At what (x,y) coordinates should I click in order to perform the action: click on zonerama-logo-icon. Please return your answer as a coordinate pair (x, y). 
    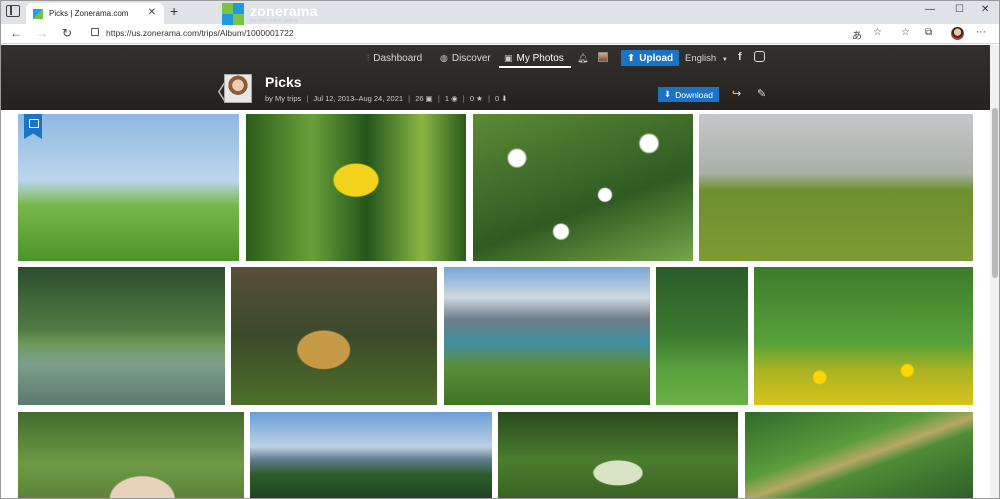
    Looking at the image, I should click on (233, 14).